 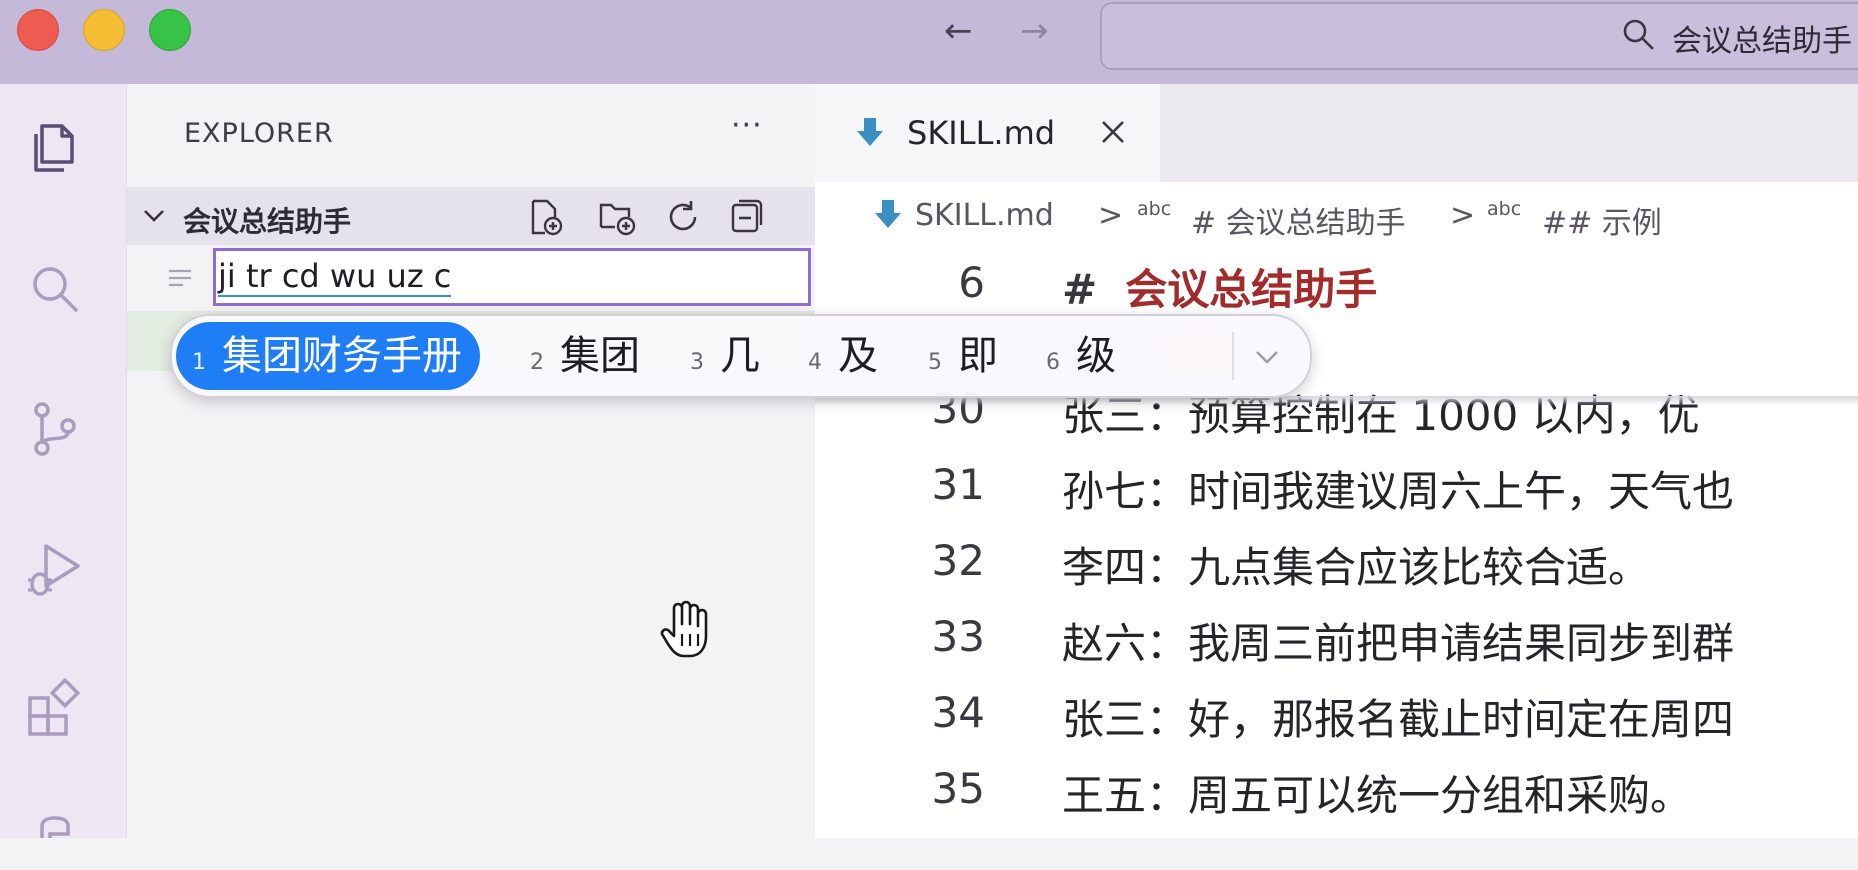 What do you see at coordinates (971, 282) in the screenshot?
I see `line-number: 6` at bounding box center [971, 282].